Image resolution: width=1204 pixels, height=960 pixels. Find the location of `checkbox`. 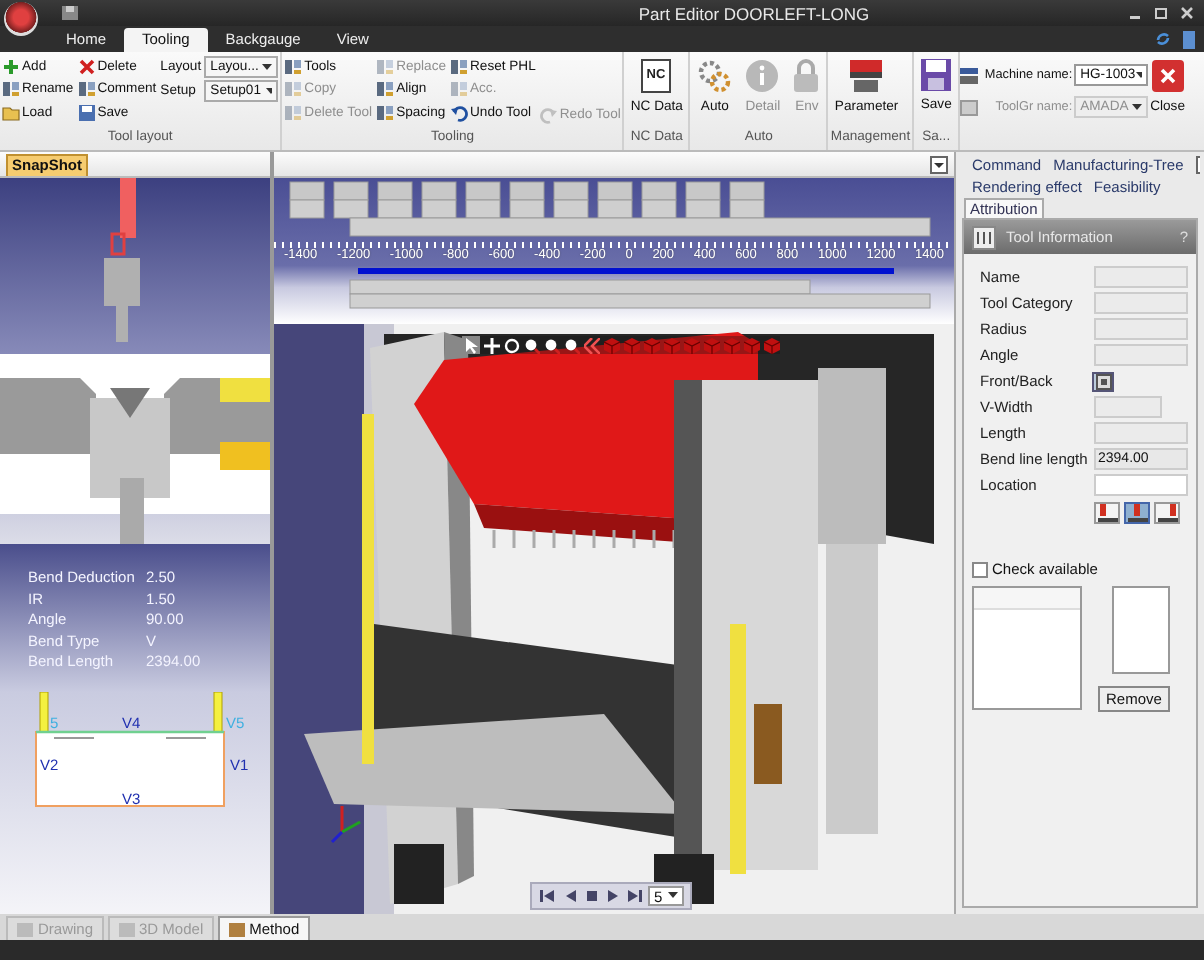

checkbox is located at coordinates (980, 569).